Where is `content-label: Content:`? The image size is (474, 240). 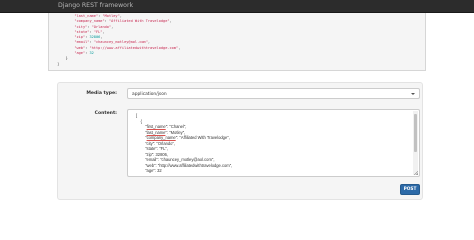 content-label: Content: is located at coordinates (105, 113).